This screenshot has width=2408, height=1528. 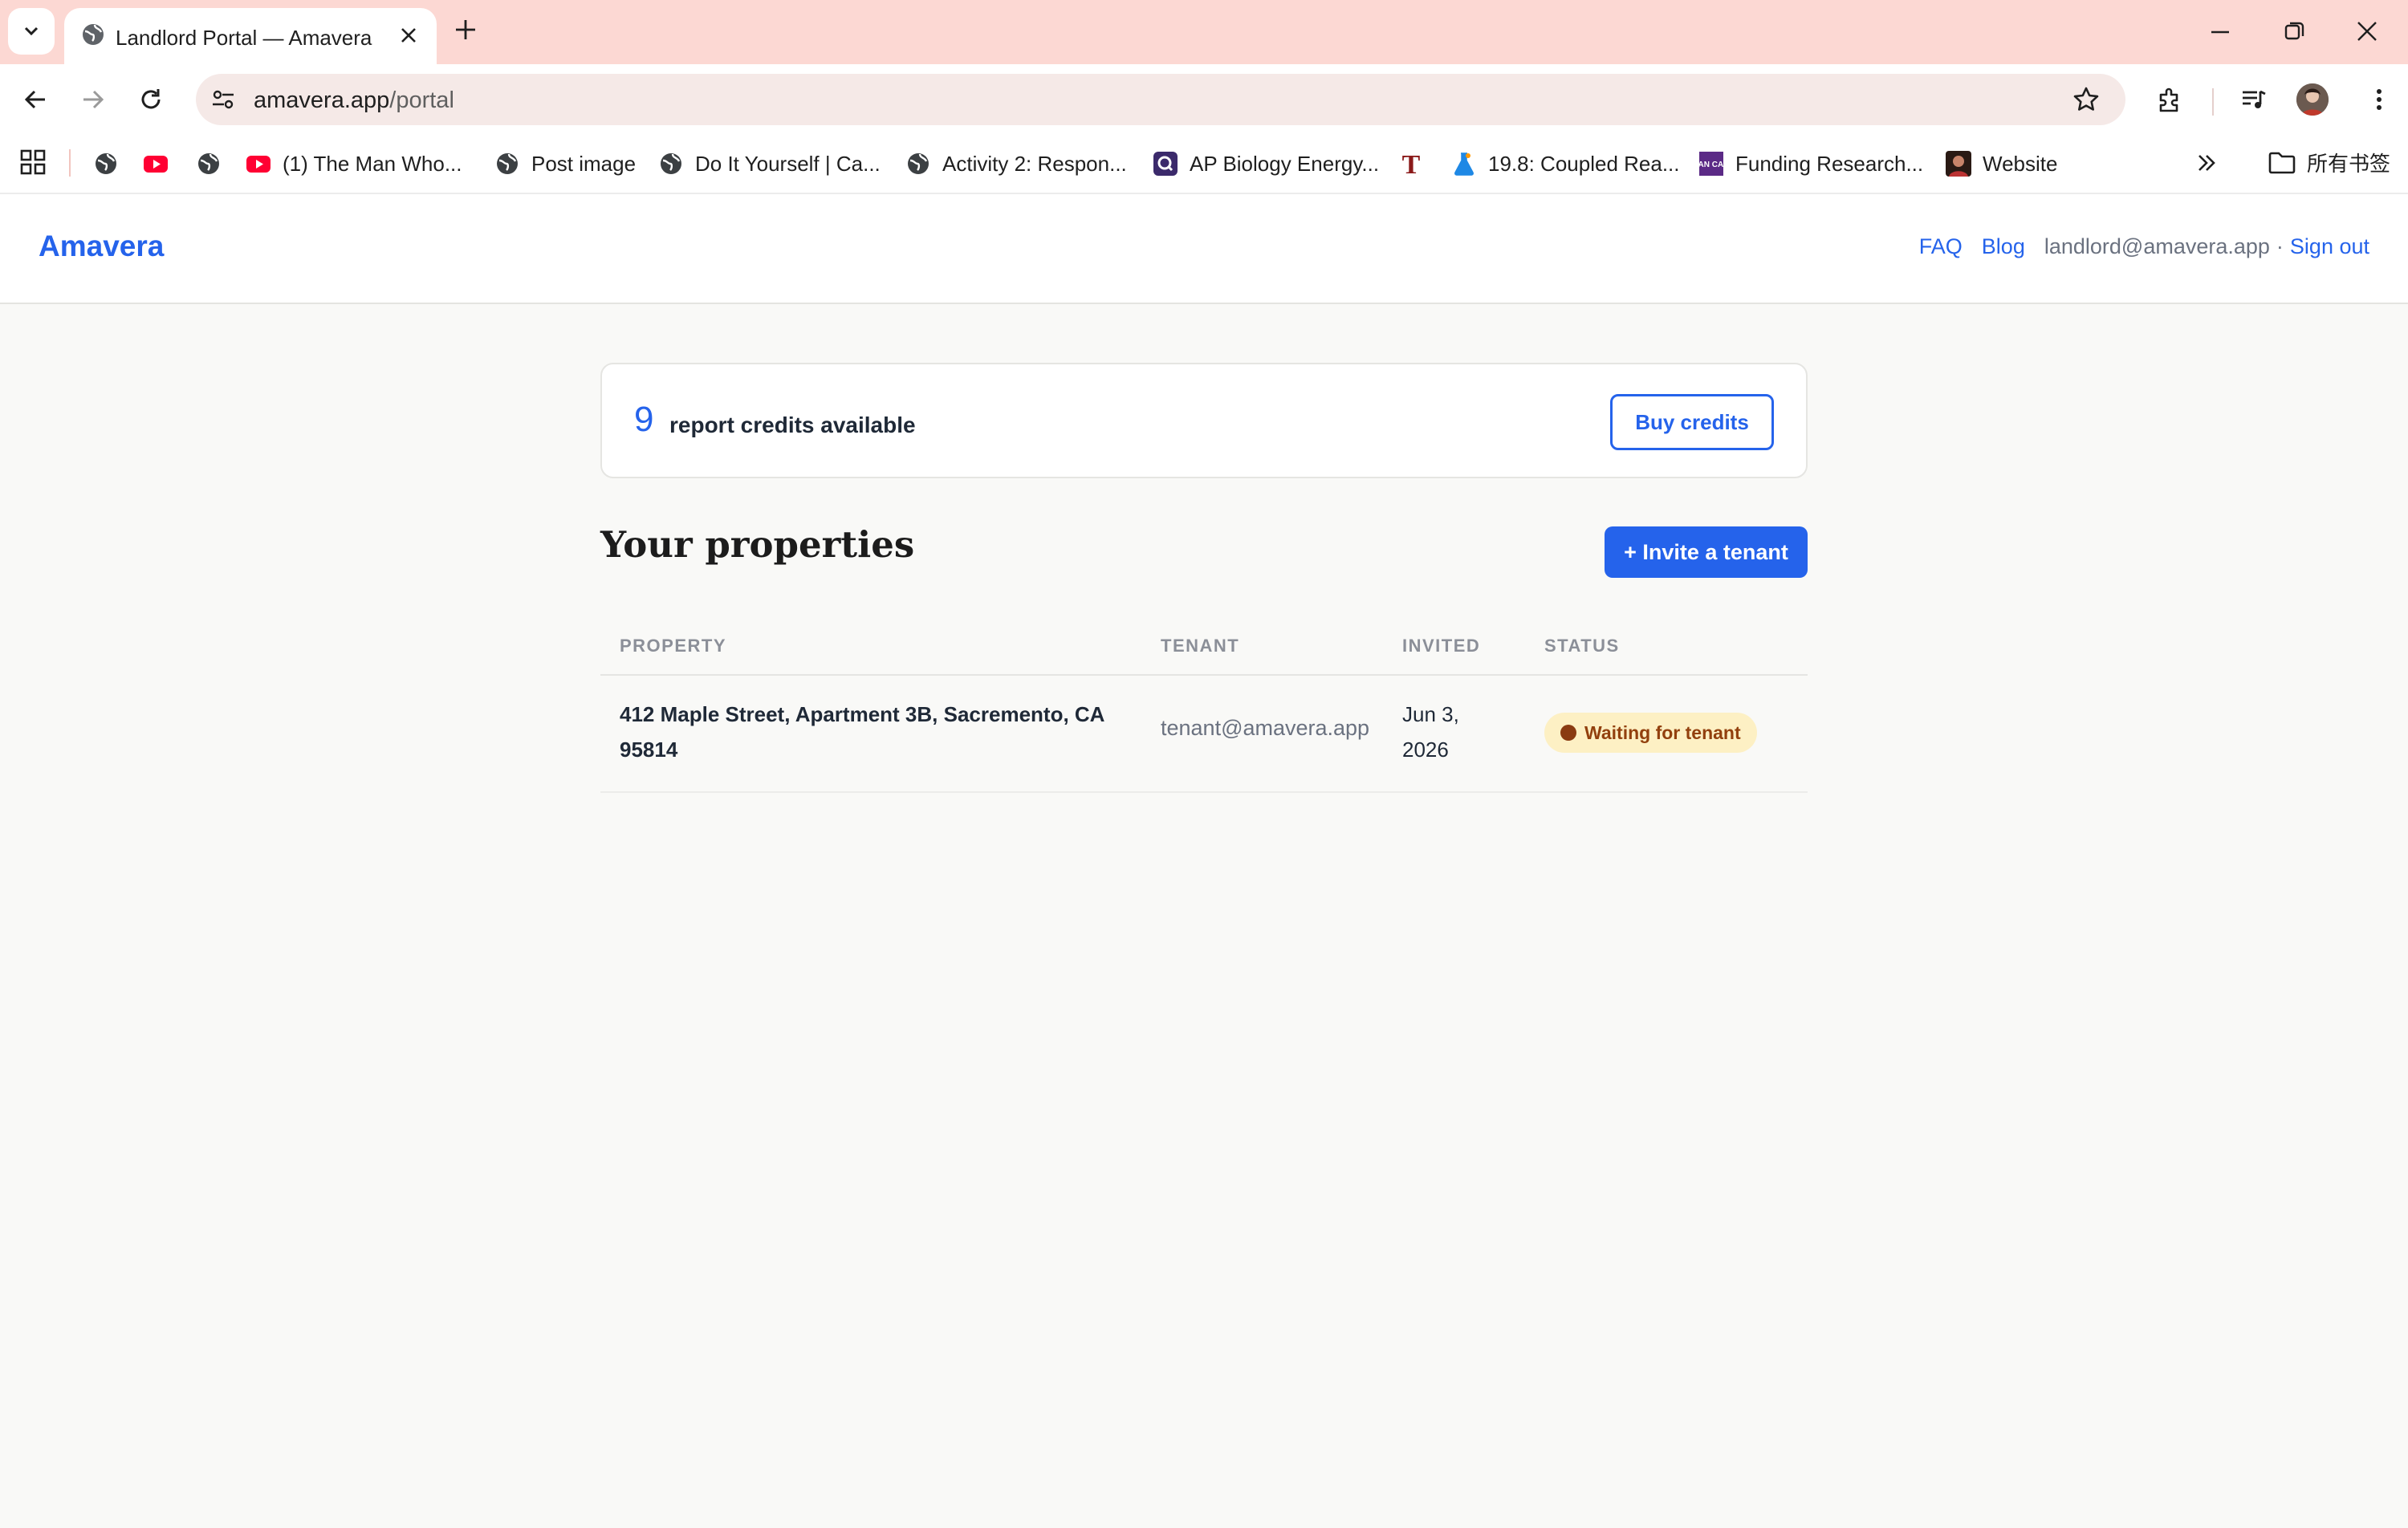 What do you see at coordinates (2170, 100) in the screenshot?
I see `extensions-icon` at bounding box center [2170, 100].